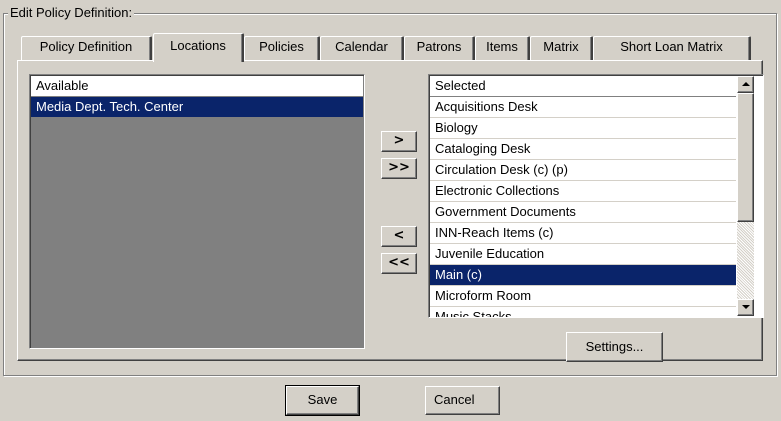 Image resolution: width=781 pixels, height=421 pixels. I want to click on save-button: Save, so click(322, 400).